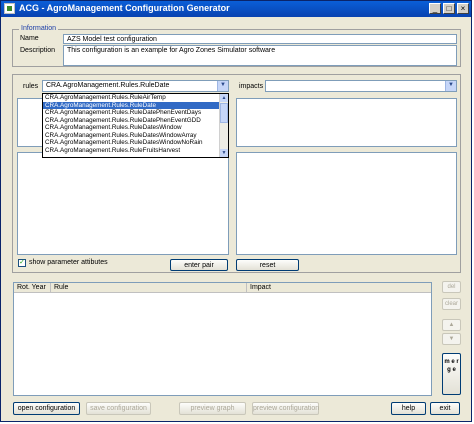 The width and height of the screenshot is (474, 424). What do you see at coordinates (346, 203) in the screenshot?
I see `impact-attributes-panel` at bounding box center [346, 203].